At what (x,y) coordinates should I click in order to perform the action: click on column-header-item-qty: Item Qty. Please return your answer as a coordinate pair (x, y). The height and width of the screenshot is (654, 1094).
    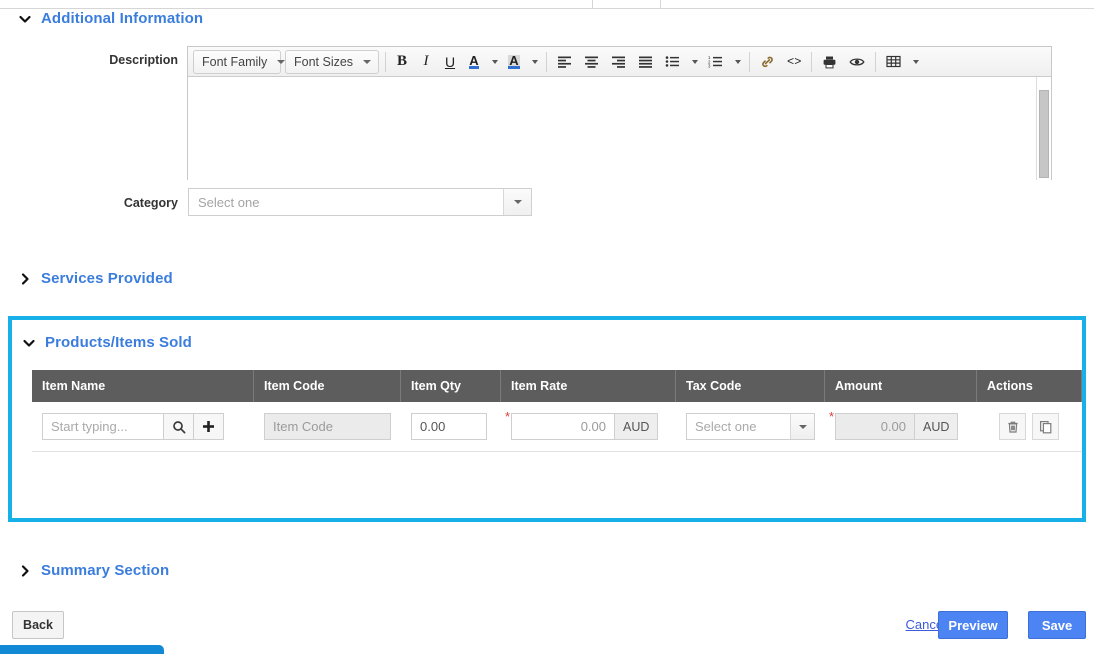
    Looking at the image, I should click on (451, 386).